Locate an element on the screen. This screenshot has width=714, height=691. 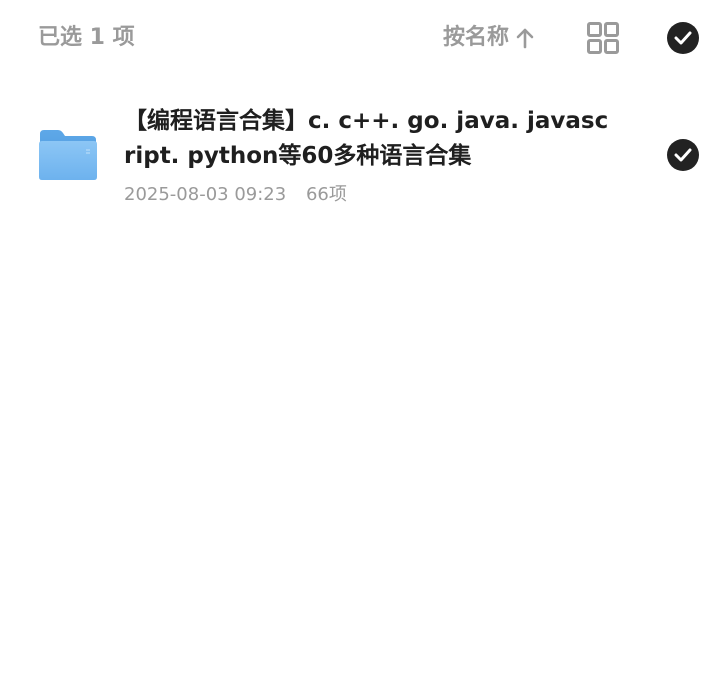
grid-view-icon is located at coordinates (603, 38).